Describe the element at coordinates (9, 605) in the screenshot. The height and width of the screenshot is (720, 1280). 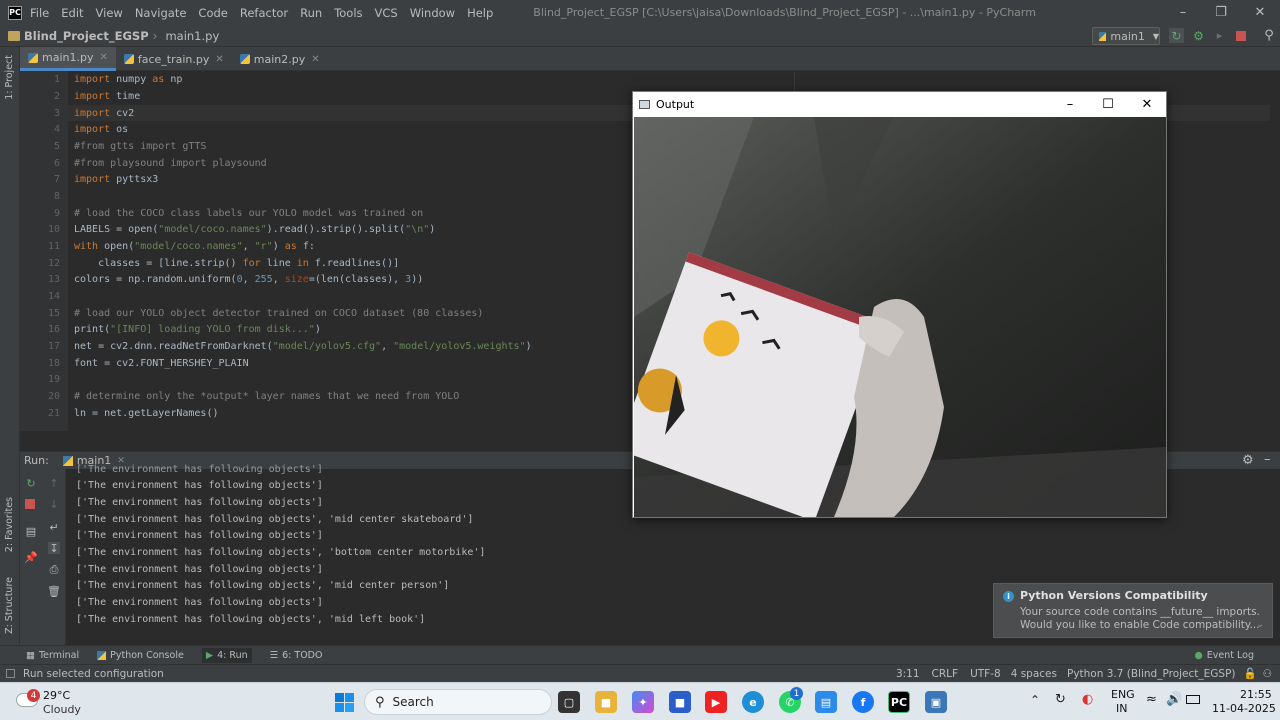
I see `structure-tool-tab: Z: Structure` at that location.